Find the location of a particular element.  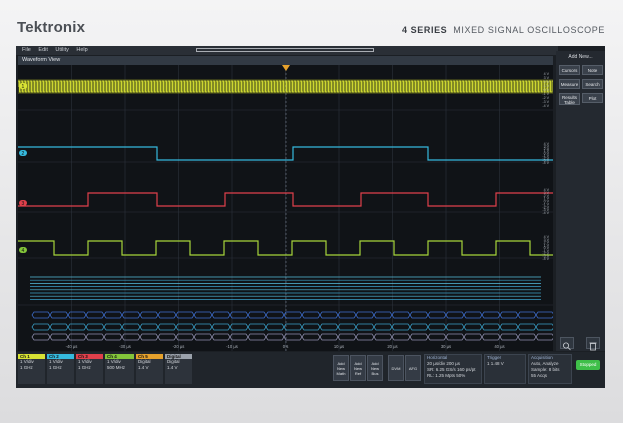

model-subtitle: MIXED SIGNAL OSCILLOSCOPE is located at coordinates (529, 30).